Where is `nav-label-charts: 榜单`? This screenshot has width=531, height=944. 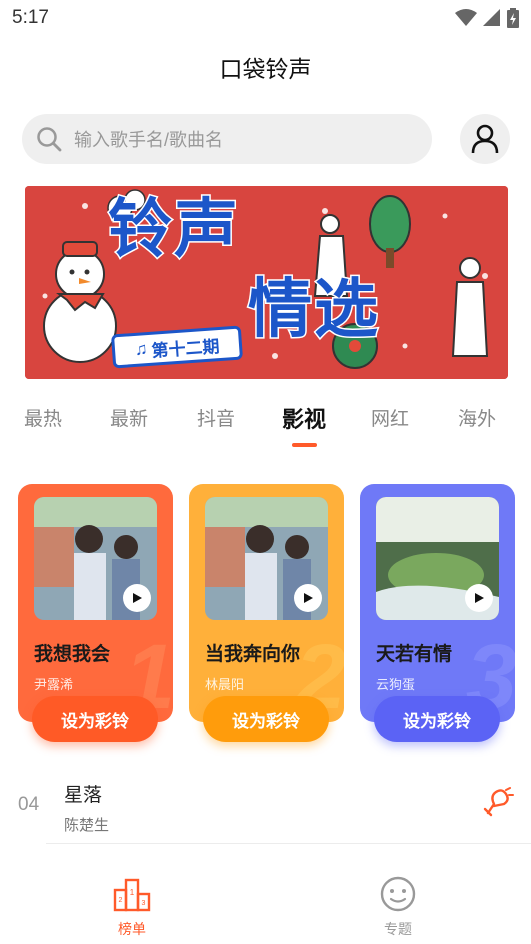
nav-label-charts: 榜单 is located at coordinates (132, 929).